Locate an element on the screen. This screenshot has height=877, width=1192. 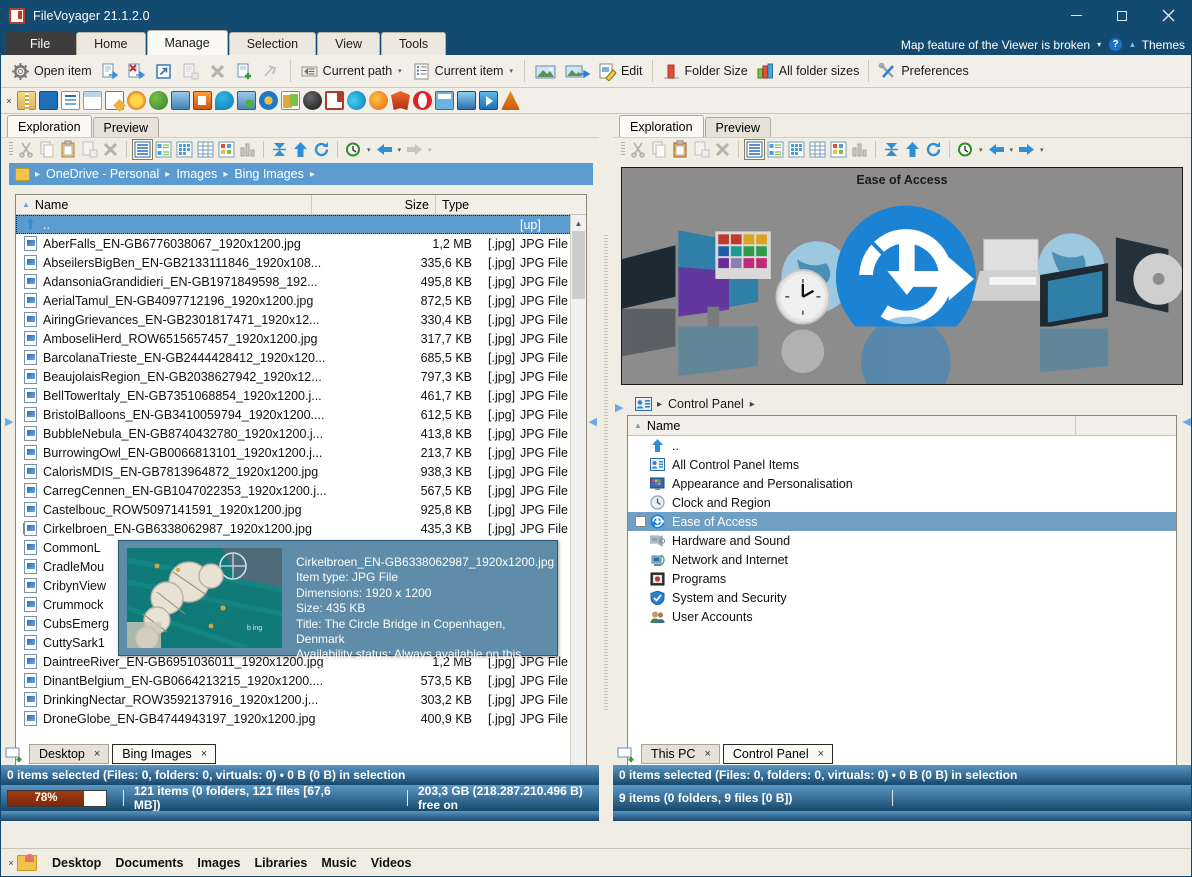
ribbon-tab-home: Home is located at coordinates (111, 43).